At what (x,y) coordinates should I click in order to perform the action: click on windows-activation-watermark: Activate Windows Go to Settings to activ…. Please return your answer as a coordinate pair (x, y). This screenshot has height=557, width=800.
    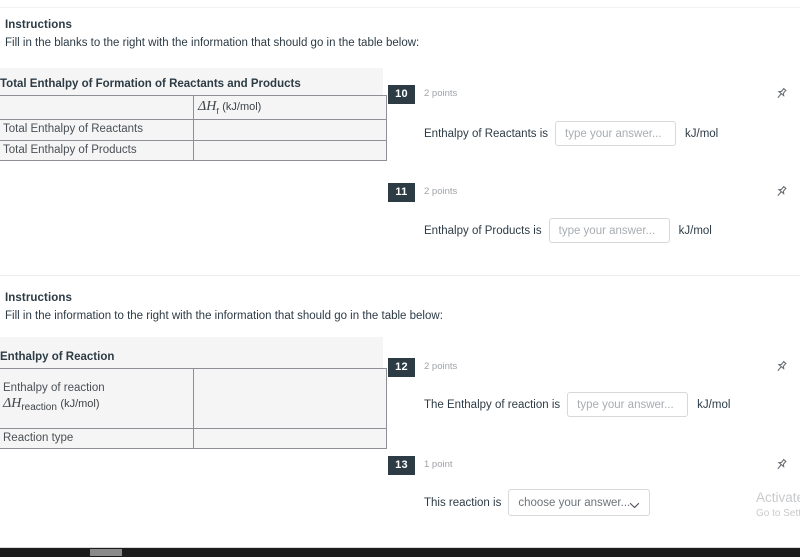
    Looking at the image, I should click on (778, 504).